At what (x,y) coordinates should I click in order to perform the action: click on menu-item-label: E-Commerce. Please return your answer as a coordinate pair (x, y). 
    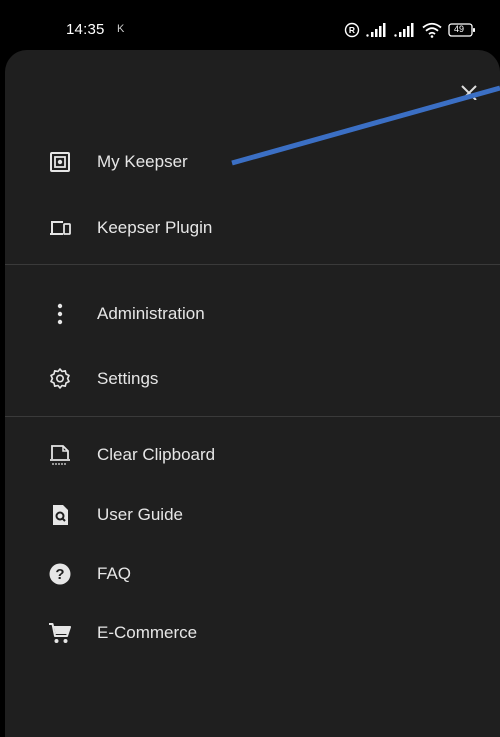
    Looking at the image, I should click on (147, 632).